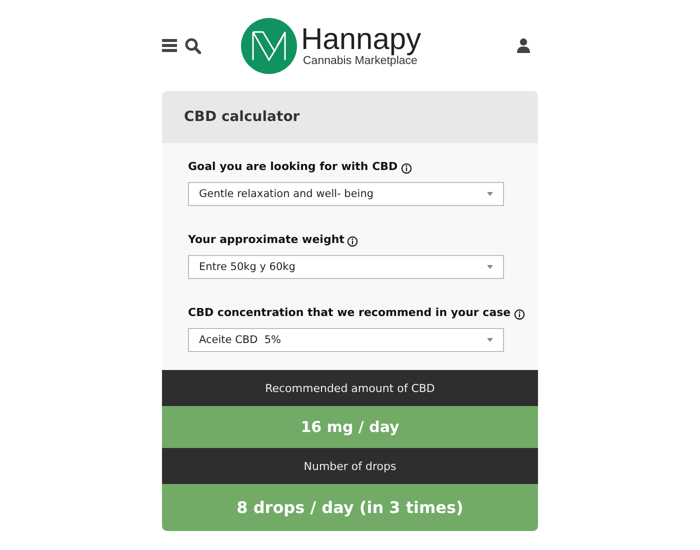 The image size is (700, 550). What do you see at coordinates (346, 194) in the screenshot?
I see `select-field: Gentle relaxation and well- being` at bounding box center [346, 194].